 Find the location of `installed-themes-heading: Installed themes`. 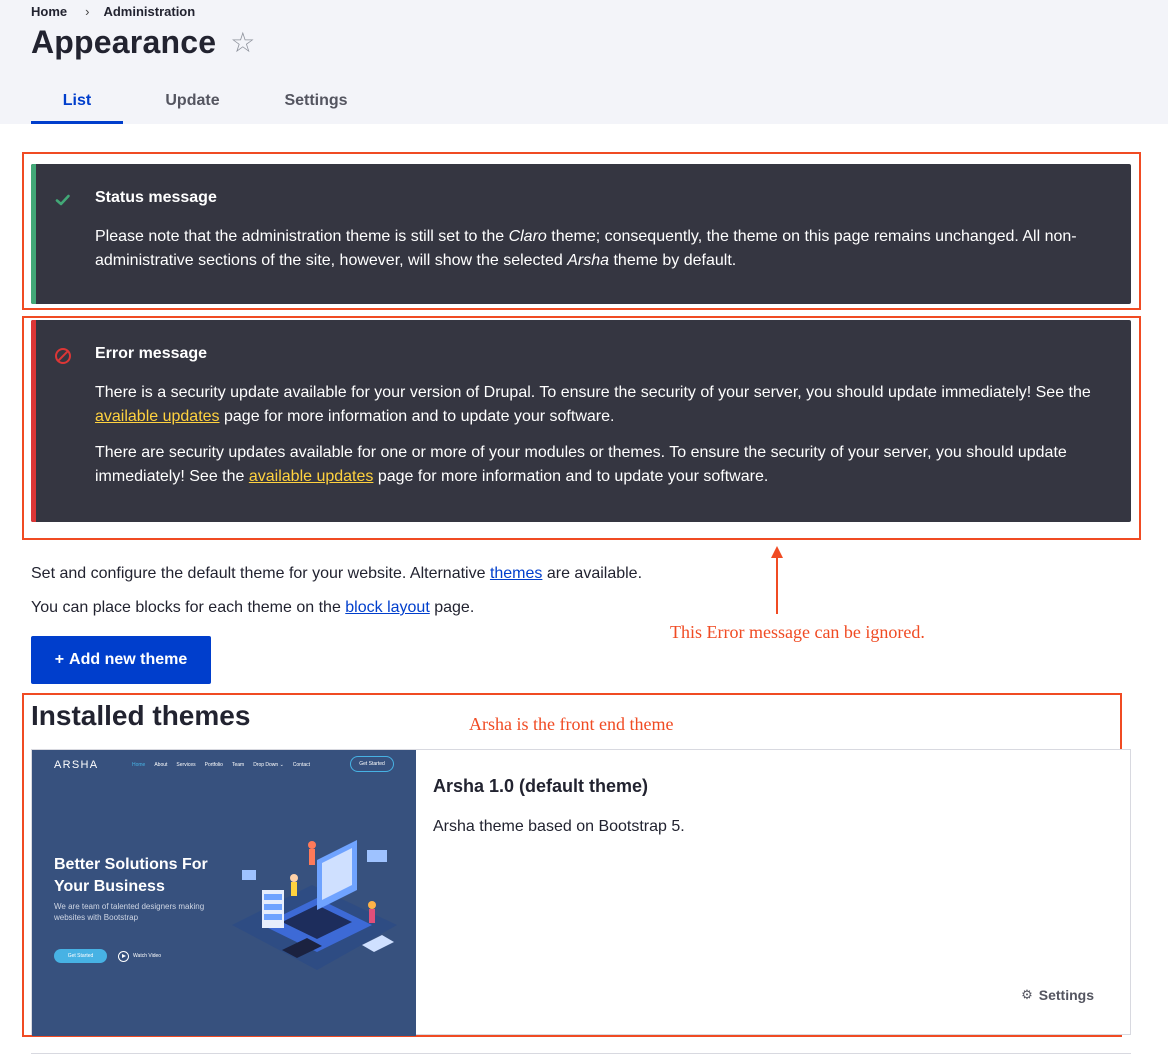

installed-themes-heading: Installed themes is located at coordinates (141, 715).